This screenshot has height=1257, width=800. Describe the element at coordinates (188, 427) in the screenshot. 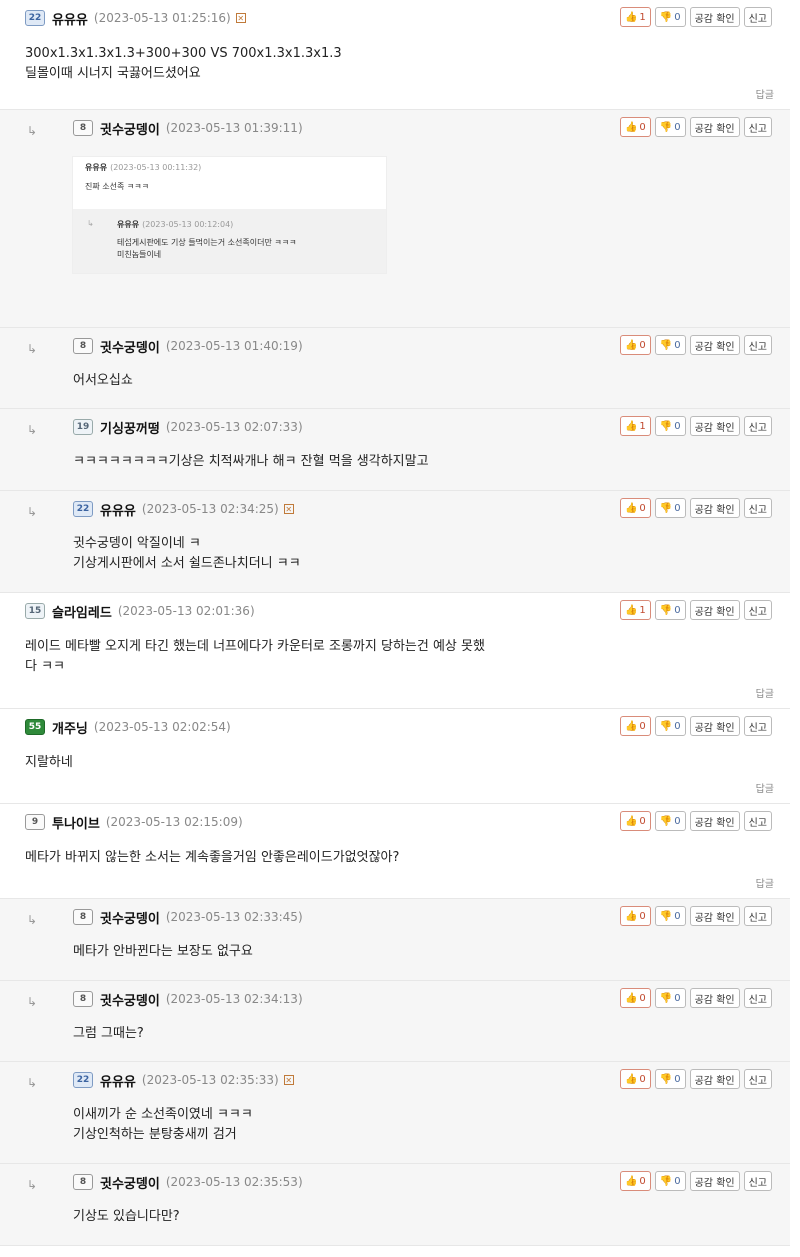

I see `comment-header: 19 기싱꿍꺼떵 (2023-05-13 02:07:33)` at that location.